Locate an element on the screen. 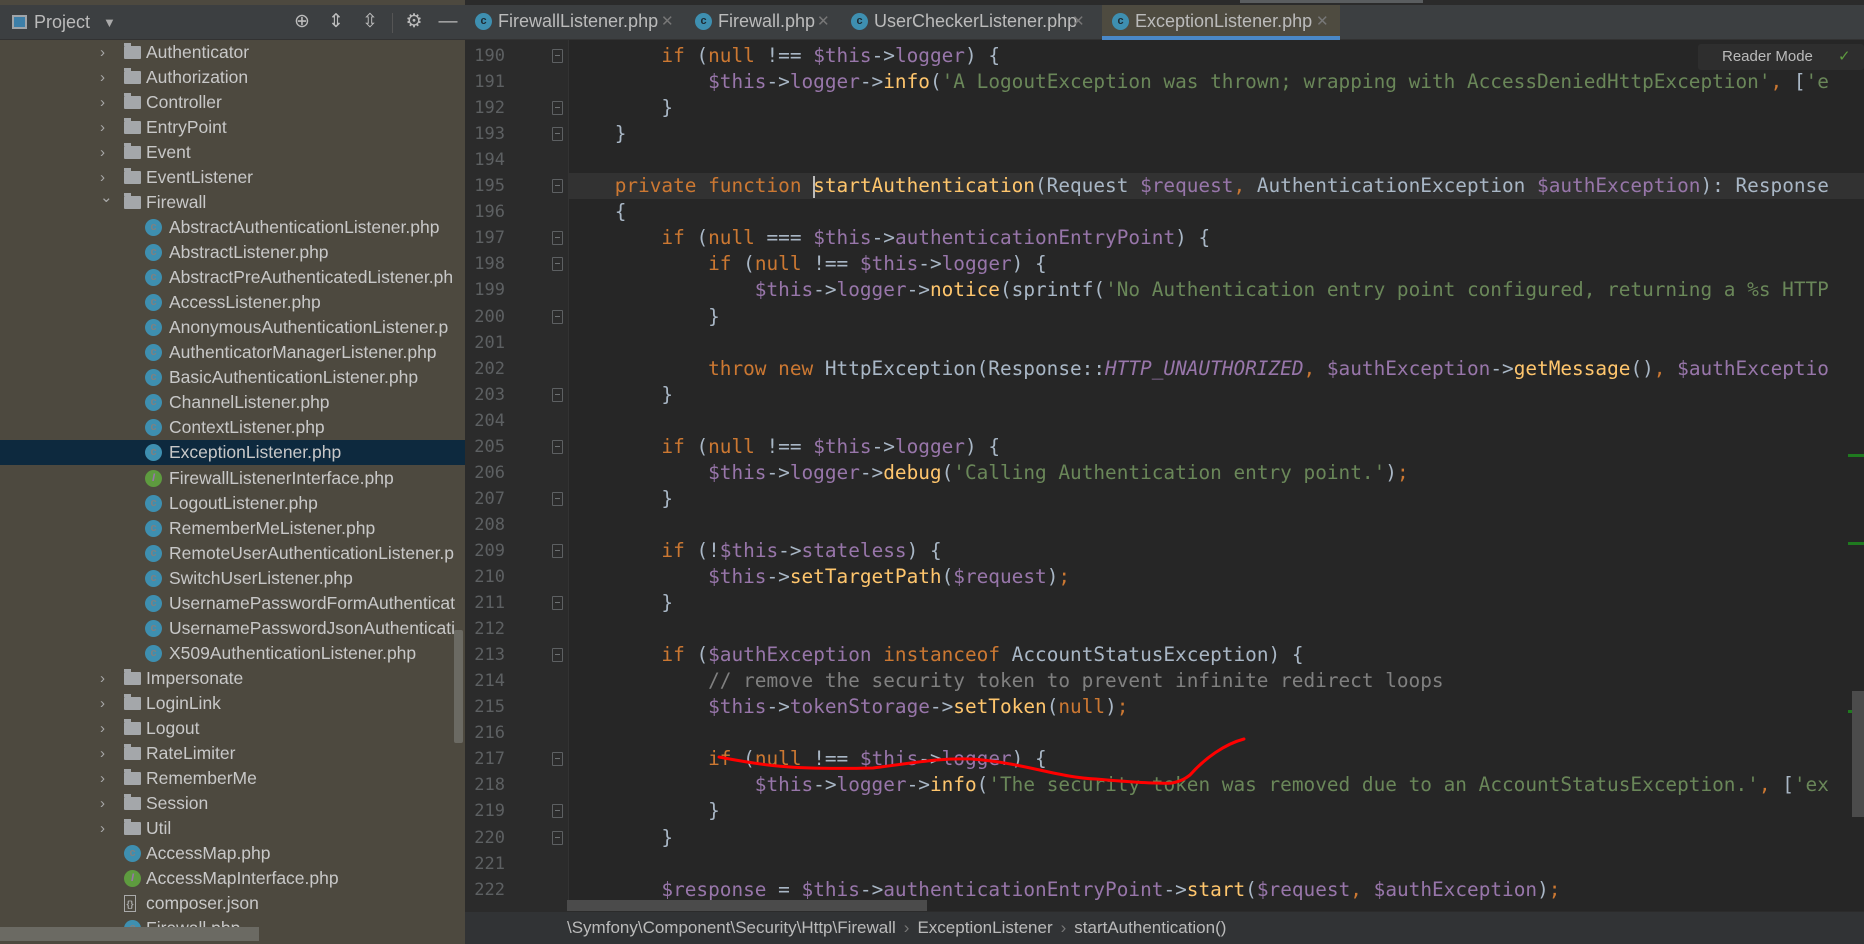 The image size is (1864, 944). tree-file: c AccessListener.php is located at coordinates (232, 302).